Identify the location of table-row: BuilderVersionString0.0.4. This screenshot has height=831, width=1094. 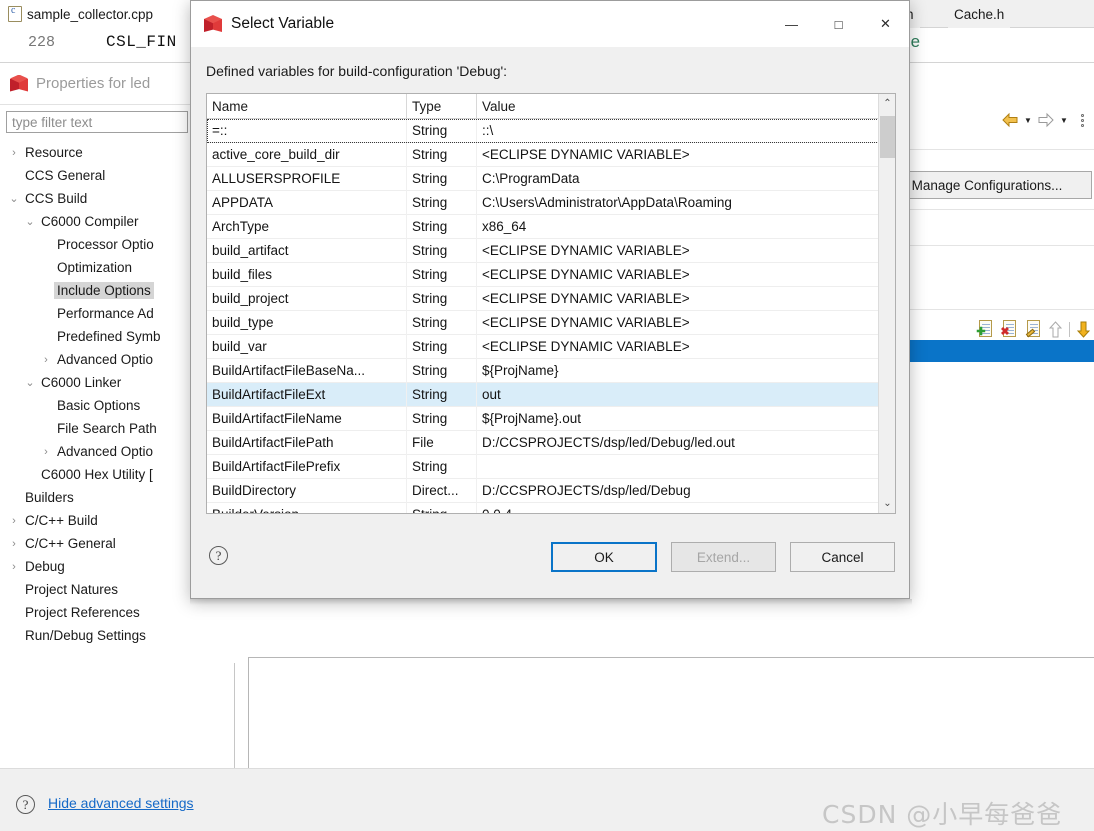
(551, 507).